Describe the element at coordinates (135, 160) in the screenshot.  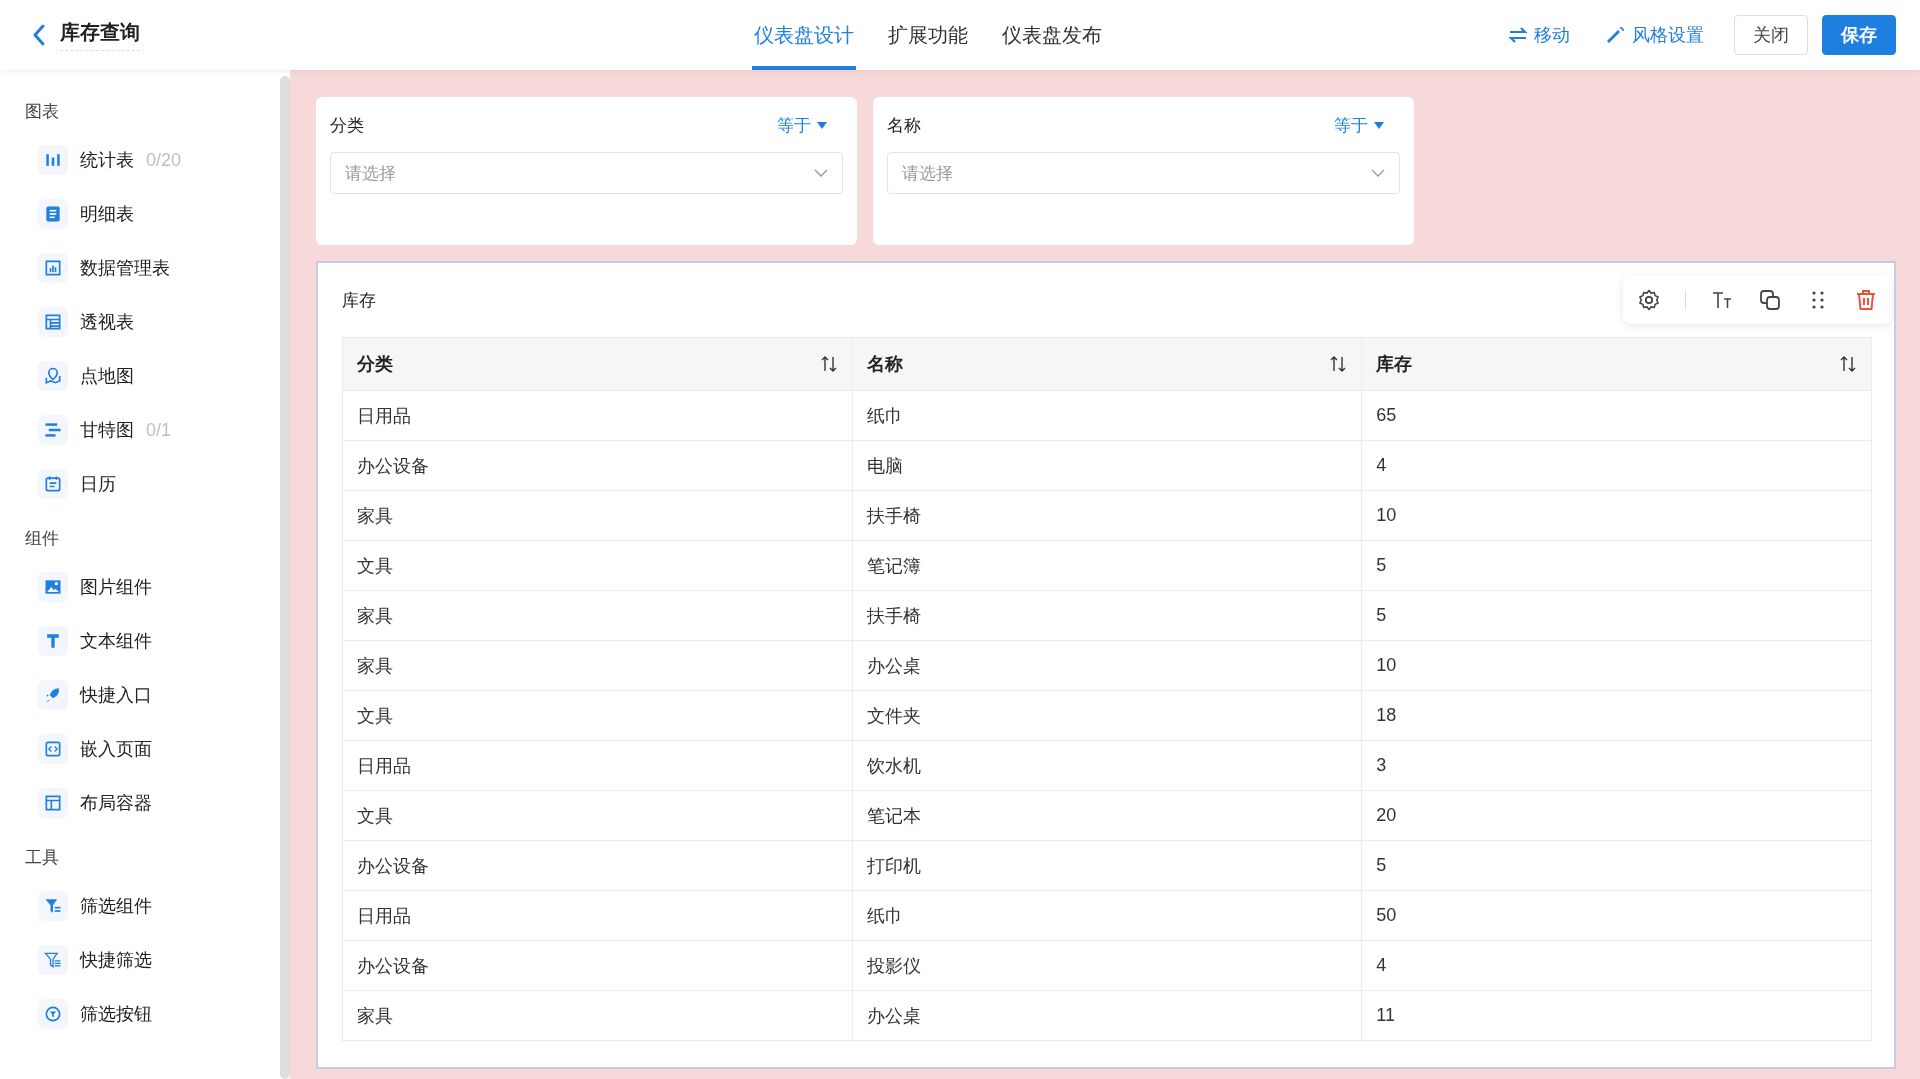
I see `sidebar-item: 统计表 0/20` at that location.